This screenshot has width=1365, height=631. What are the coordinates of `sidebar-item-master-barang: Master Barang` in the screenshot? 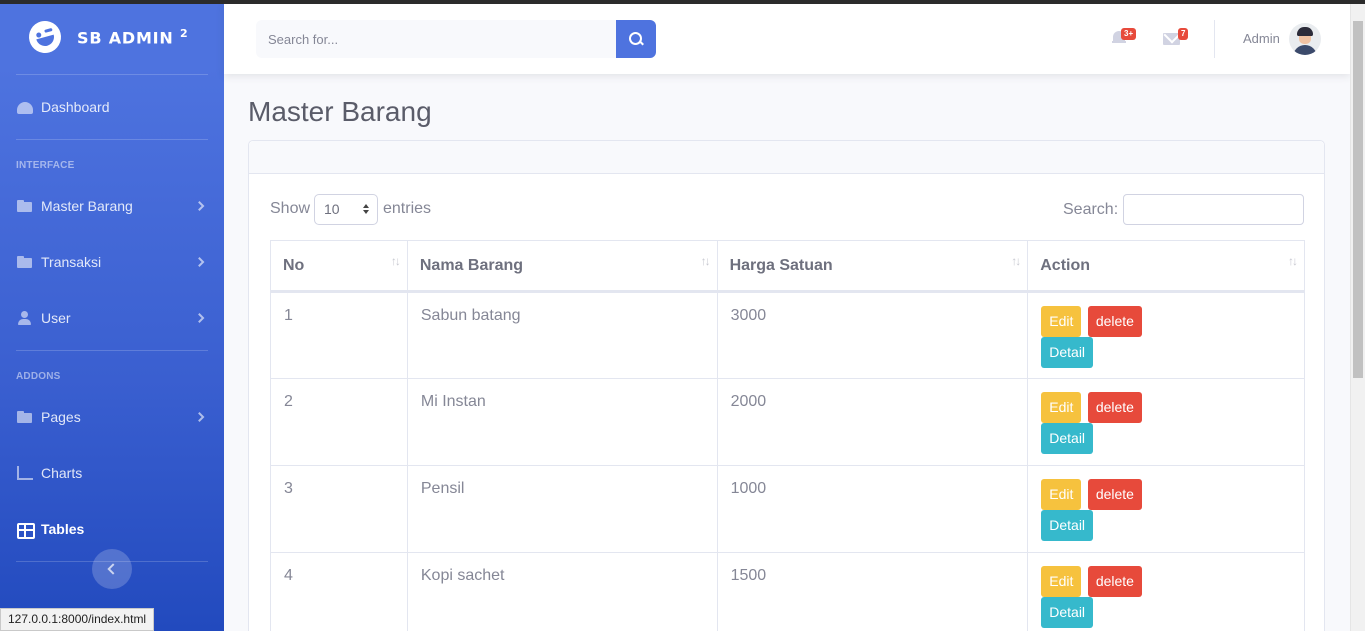 It's located at (112, 206).